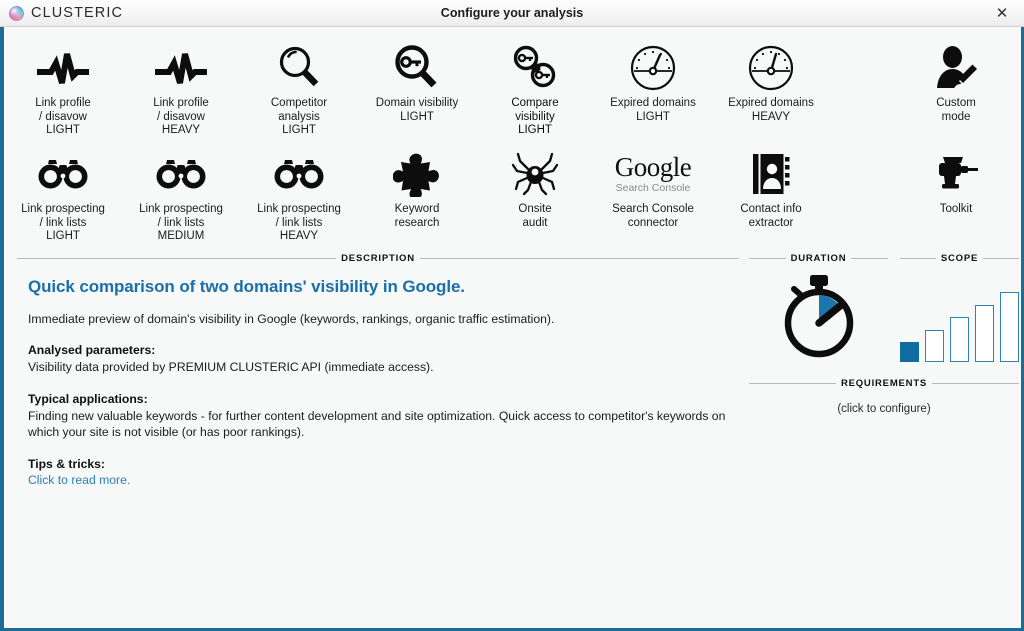  I want to click on mode-tile-toolkit: Toolkit, so click(956, 192).